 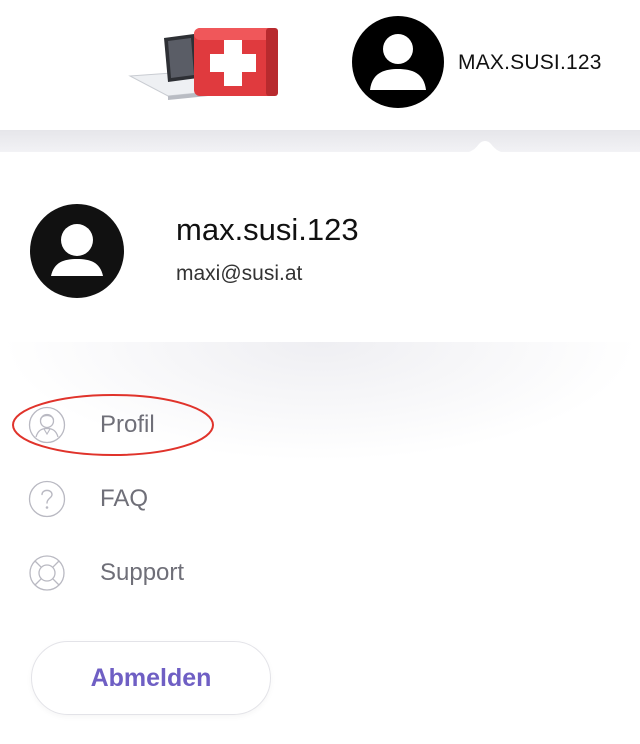 I want to click on question-circle-icon, so click(x=47, y=499).